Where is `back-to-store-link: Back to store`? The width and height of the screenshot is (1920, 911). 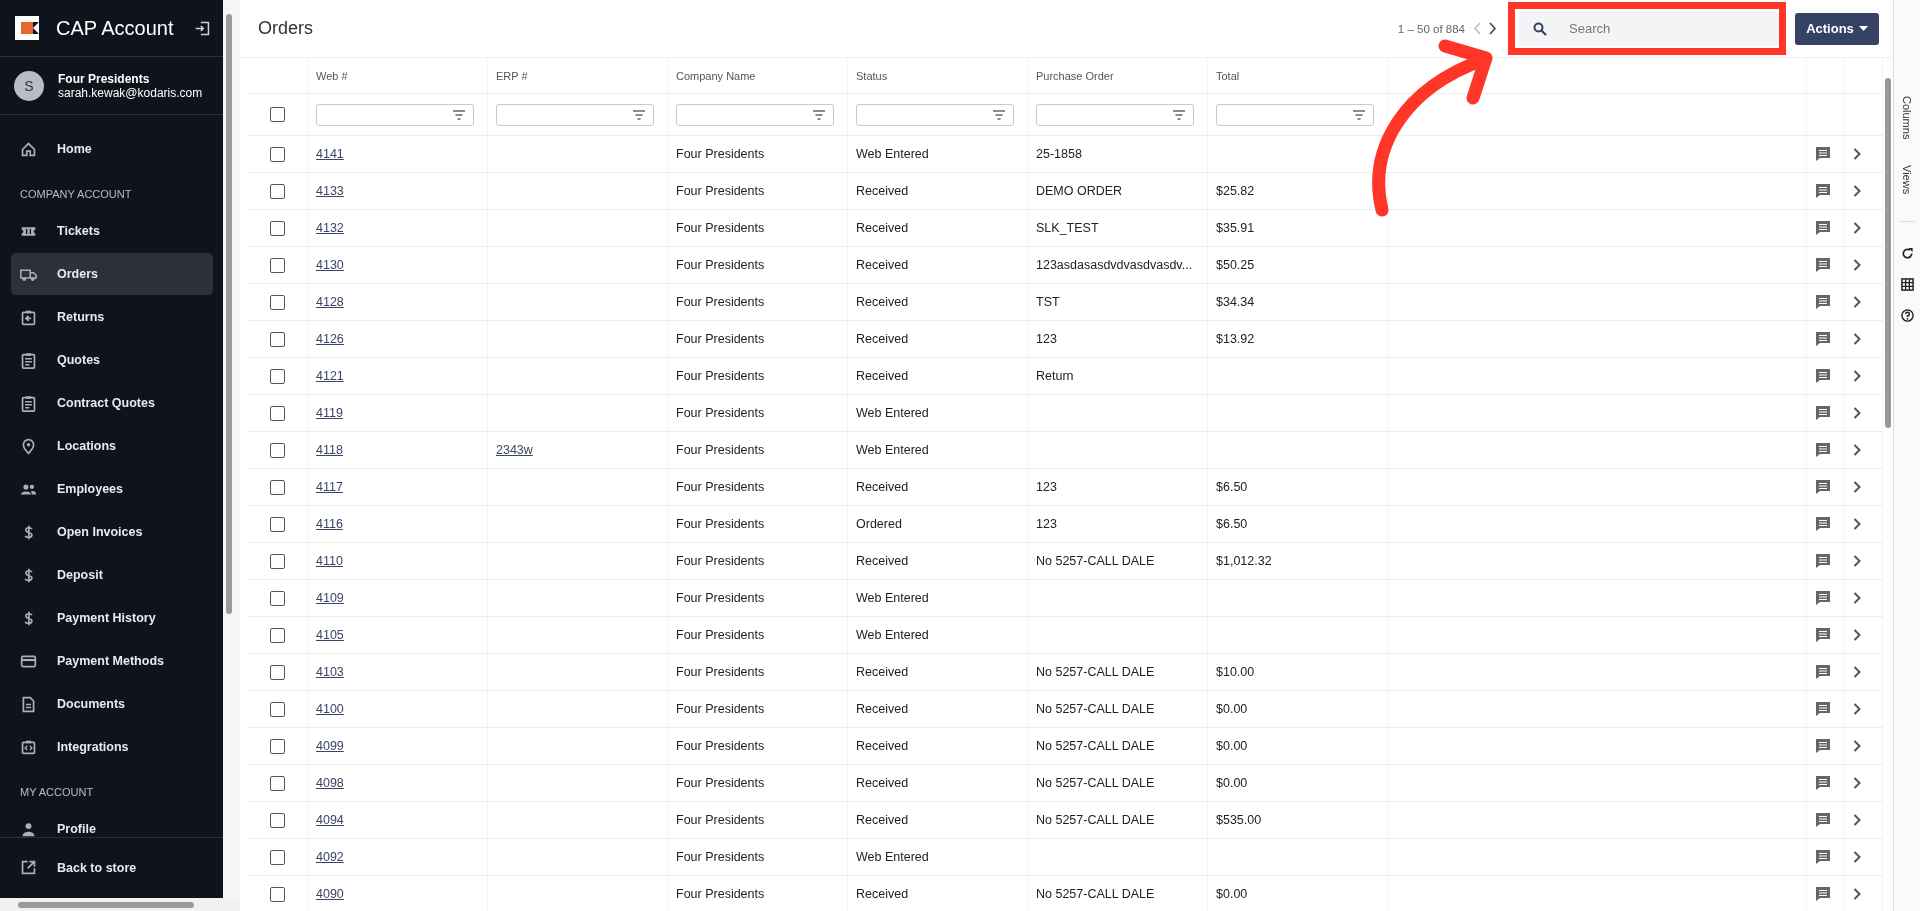 back-to-store-link: Back to store is located at coordinates (112, 867).